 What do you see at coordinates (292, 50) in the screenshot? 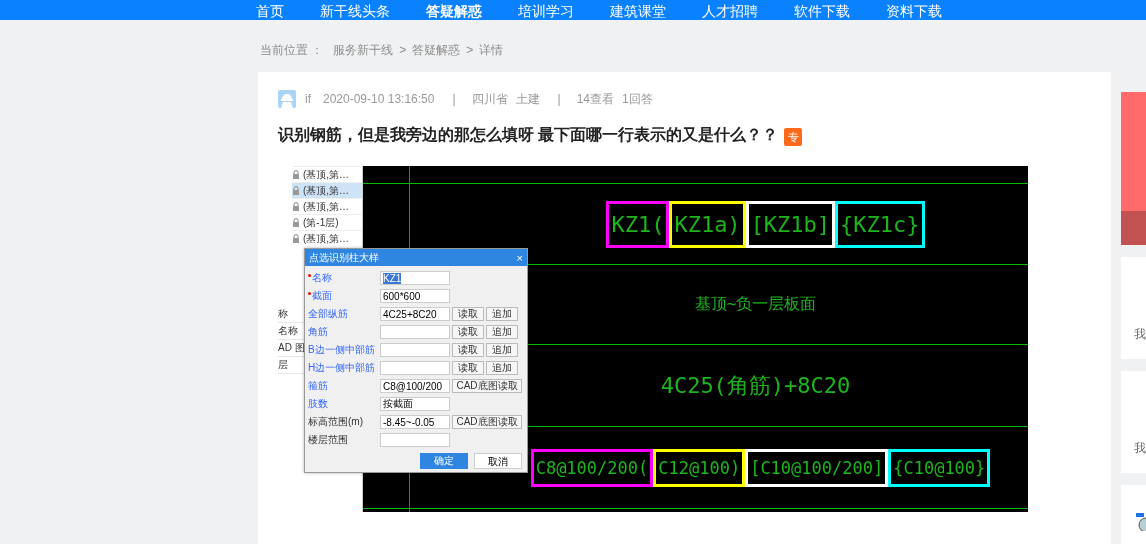
I see `breadcrumb-label: 当前位置 ：` at bounding box center [292, 50].